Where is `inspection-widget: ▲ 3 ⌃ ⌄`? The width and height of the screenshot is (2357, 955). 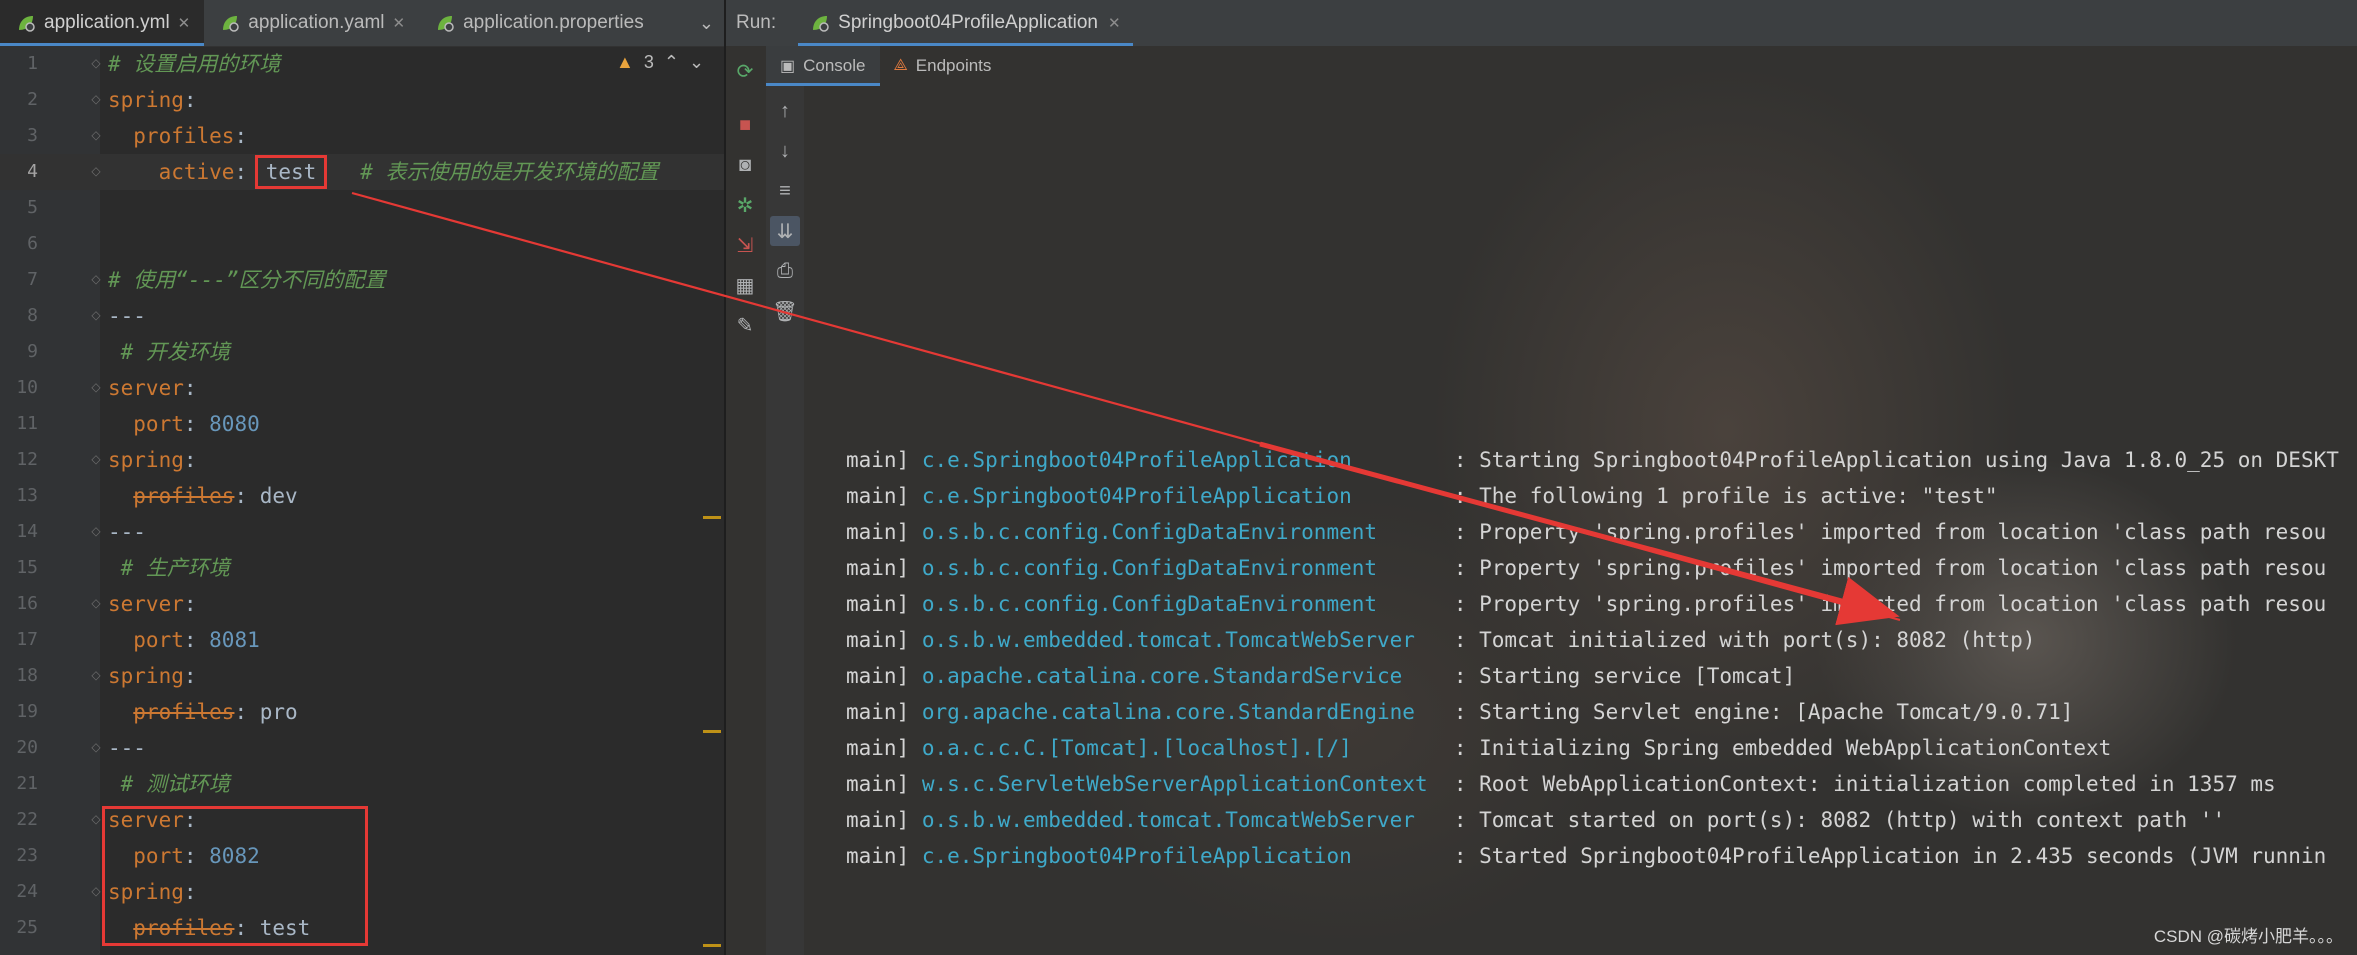 inspection-widget: ▲ 3 ⌃ ⌄ is located at coordinates (660, 62).